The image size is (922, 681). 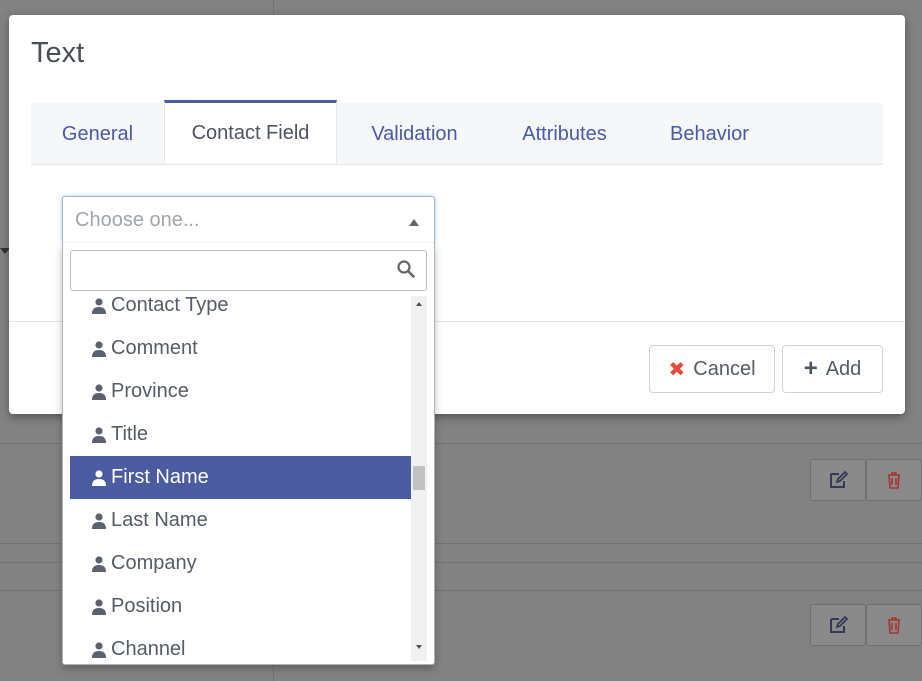 What do you see at coordinates (240, 563) in the screenshot?
I see `option-company: Company` at bounding box center [240, 563].